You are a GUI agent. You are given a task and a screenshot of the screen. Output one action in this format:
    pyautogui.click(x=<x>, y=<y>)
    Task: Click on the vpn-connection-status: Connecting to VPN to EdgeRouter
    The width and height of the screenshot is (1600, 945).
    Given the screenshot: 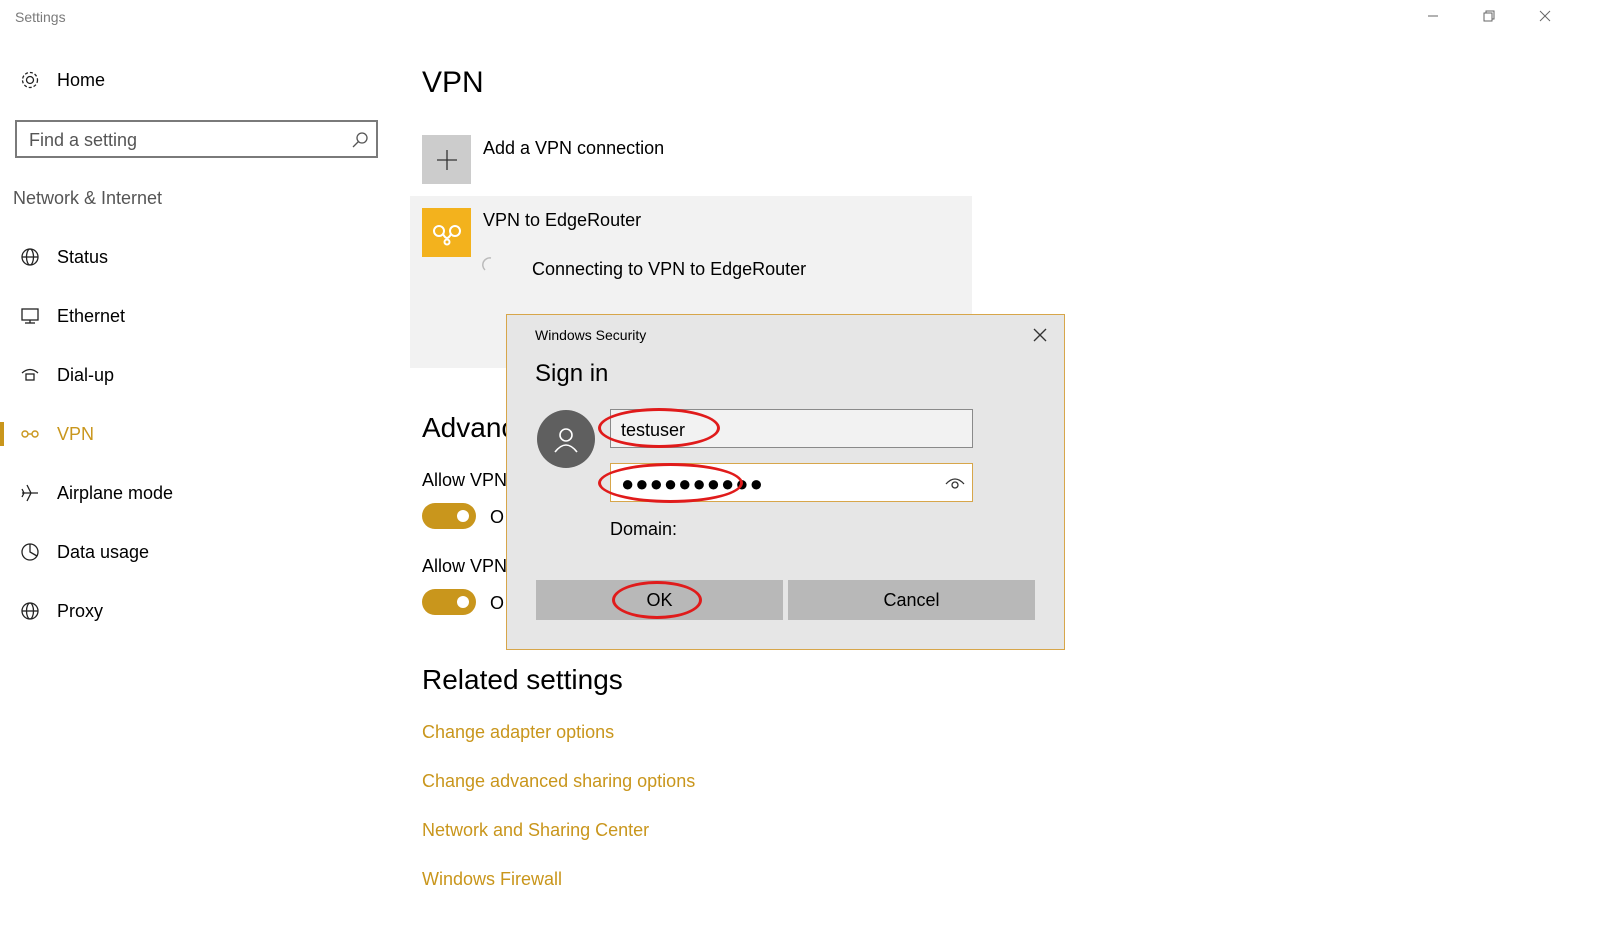 What is the action you would take?
    pyautogui.click(x=669, y=269)
    